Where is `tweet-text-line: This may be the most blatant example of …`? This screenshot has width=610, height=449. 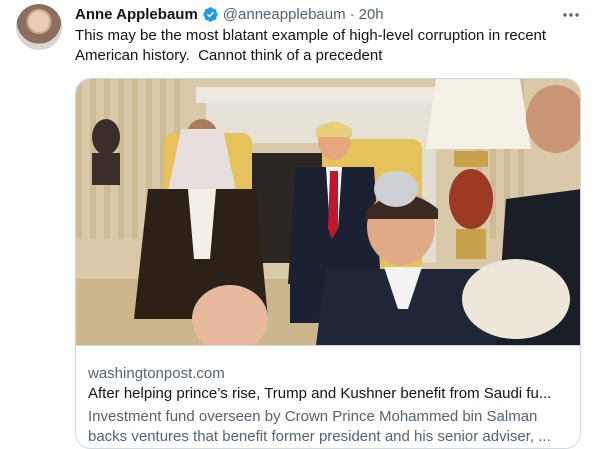 tweet-text-line: This may be the most blatant example of … is located at coordinates (311, 35).